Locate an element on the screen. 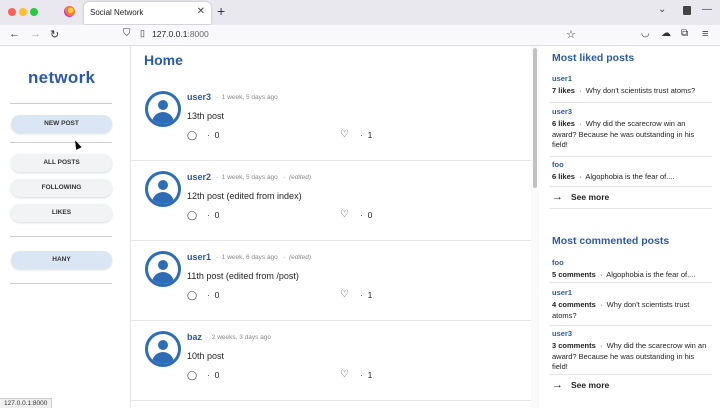 The width and height of the screenshot is (720, 409). user-profile-button: HANY is located at coordinates (61, 260).